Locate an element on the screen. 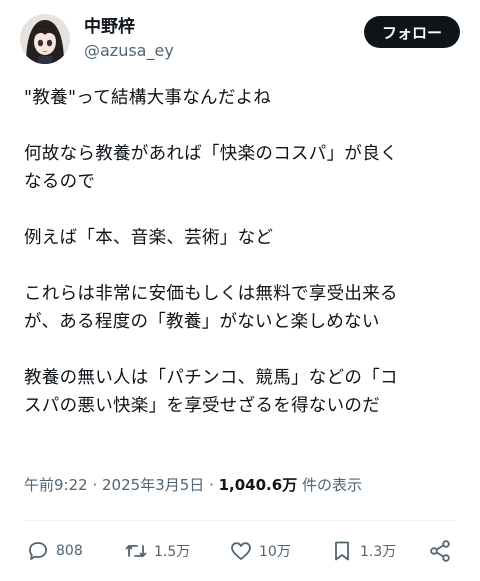 The image size is (480, 581). like-button: 10万 is located at coordinates (260, 551).